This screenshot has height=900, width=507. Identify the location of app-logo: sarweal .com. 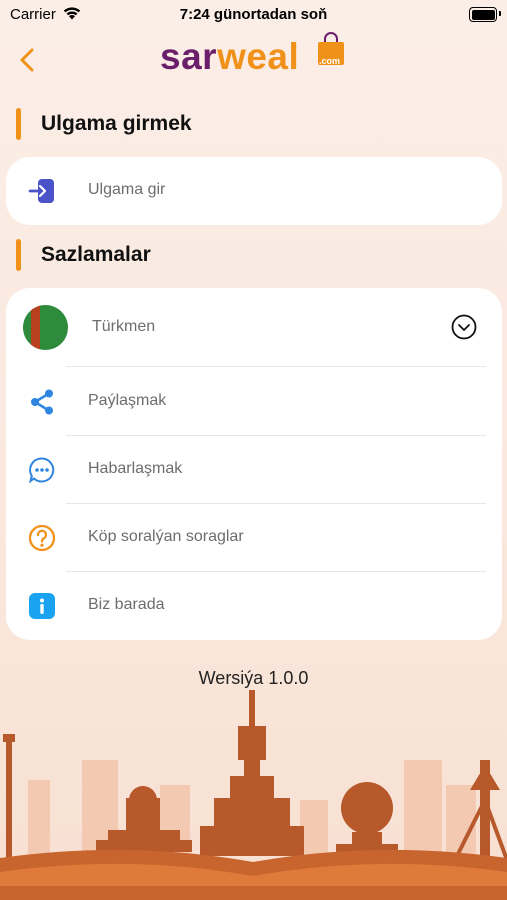
(255, 49).